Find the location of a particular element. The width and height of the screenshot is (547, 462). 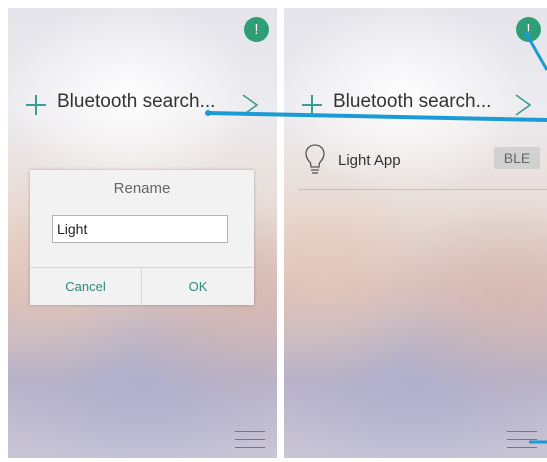

ble-badge: BLE is located at coordinates (517, 158).